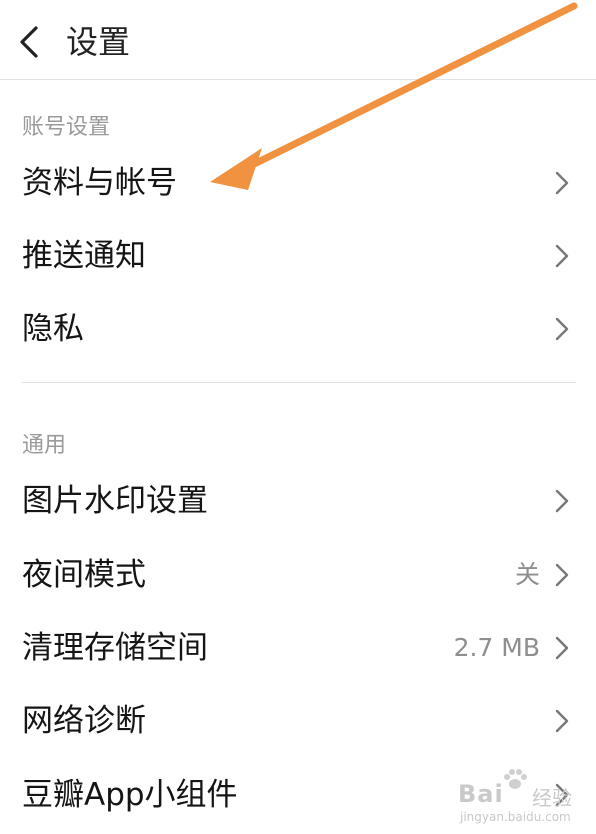 The width and height of the screenshot is (596, 834). I want to click on baidu-jingyan-watermark: Bai 经验 jingyan.baidu.com, so click(524, 798).